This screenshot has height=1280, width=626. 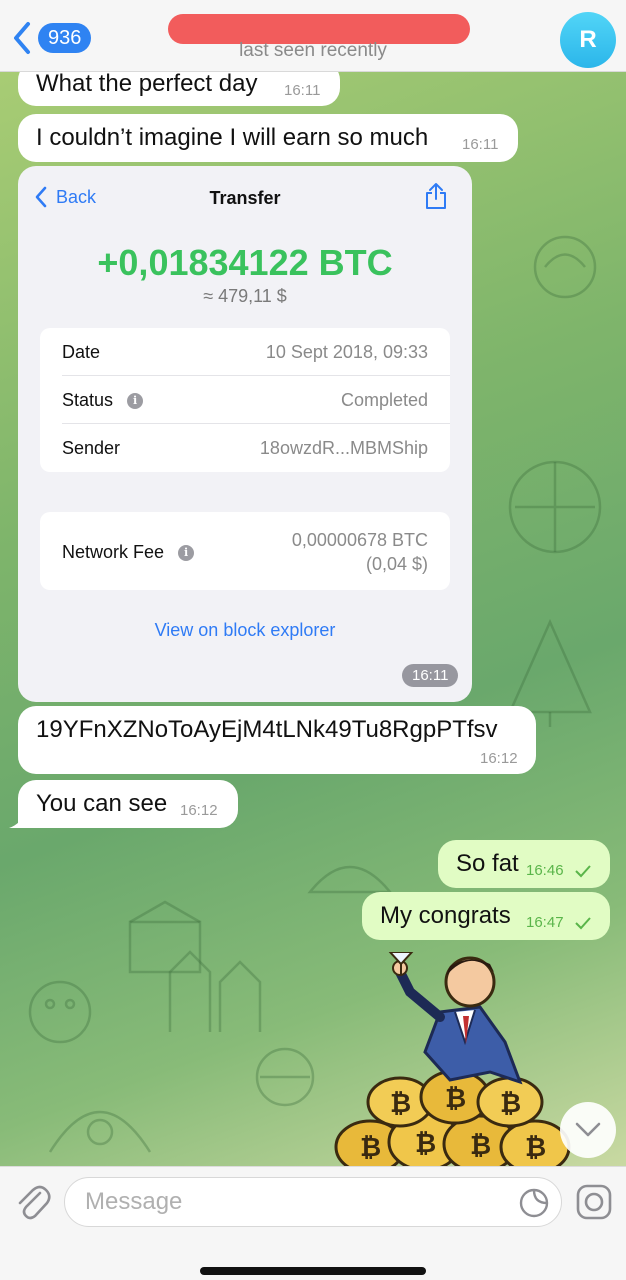 I want to click on detail-row-status: Status i Completed, so click(x=245, y=400).